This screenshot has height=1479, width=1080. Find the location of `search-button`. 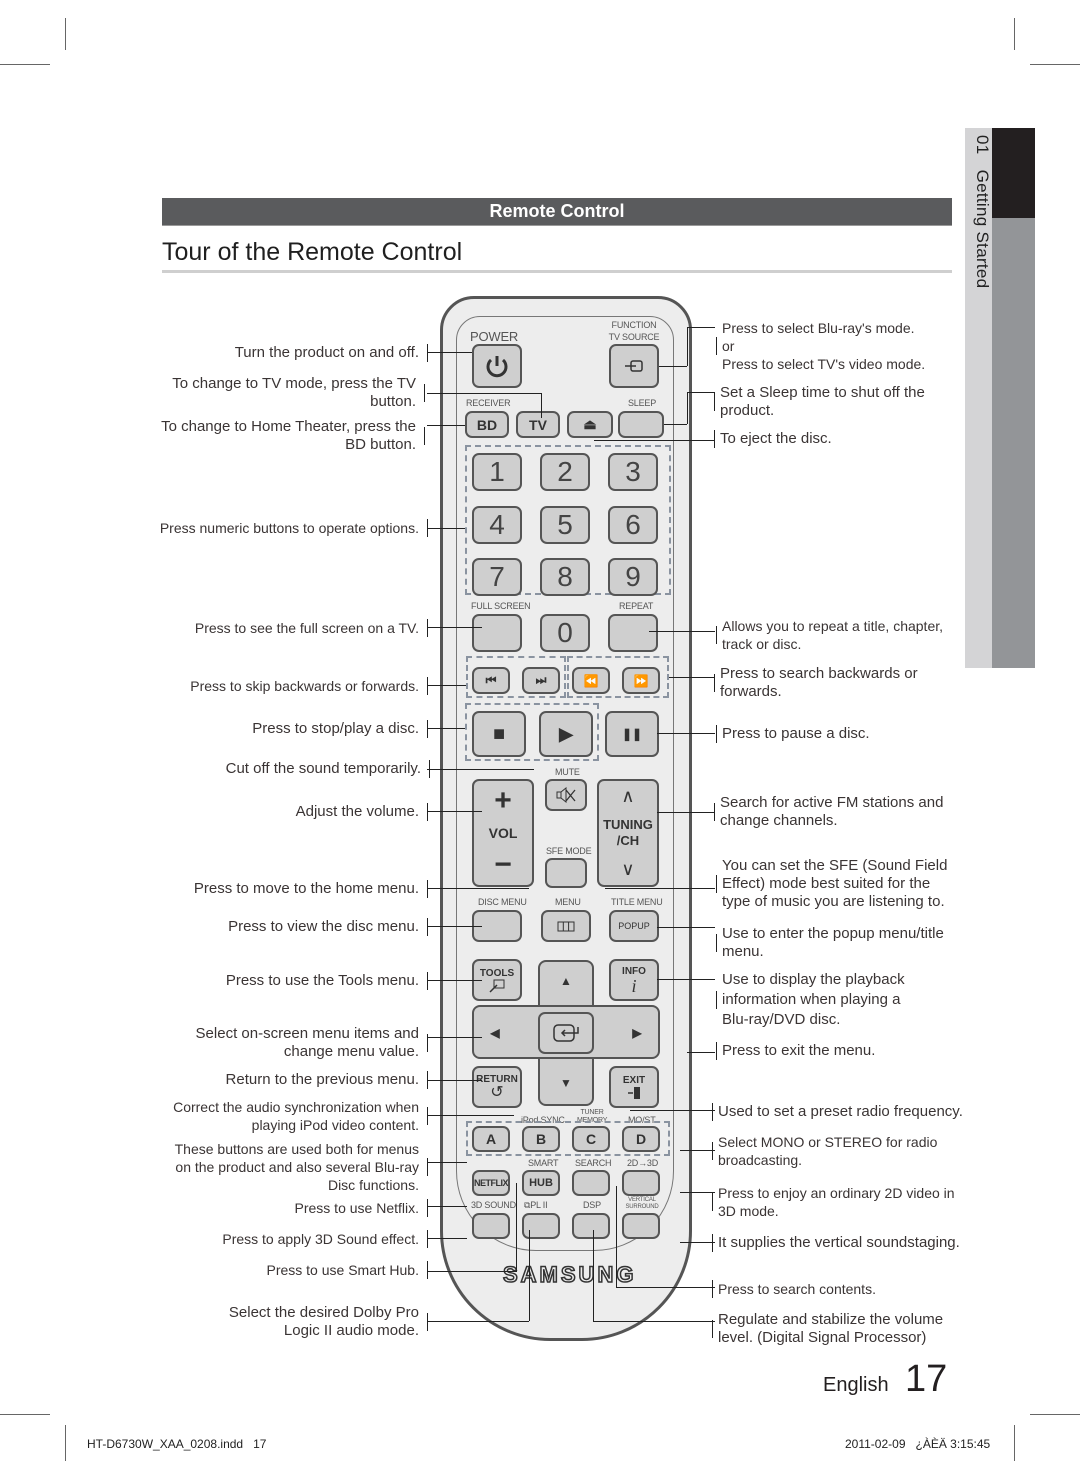

search-button is located at coordinates (591, 1183).